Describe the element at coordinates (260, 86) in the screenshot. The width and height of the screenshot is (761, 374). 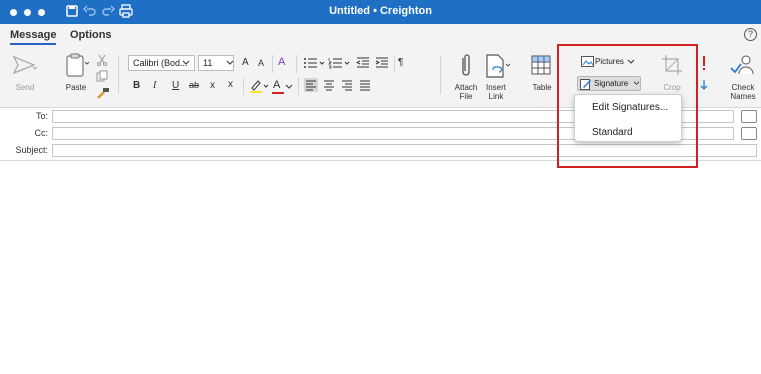
I see `highlight-icon` at that location.